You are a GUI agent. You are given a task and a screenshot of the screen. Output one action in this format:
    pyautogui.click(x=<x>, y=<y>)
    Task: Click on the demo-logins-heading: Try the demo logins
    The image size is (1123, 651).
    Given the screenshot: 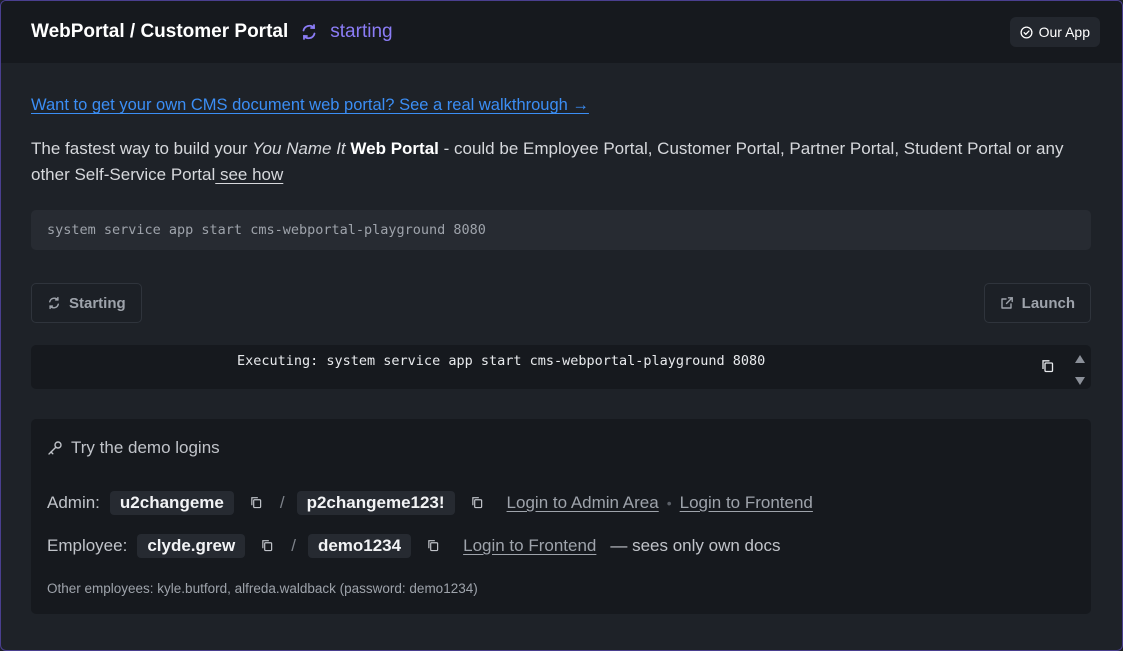 What is the action you would take?
    pyautogui.click(x=561, y=438)
    